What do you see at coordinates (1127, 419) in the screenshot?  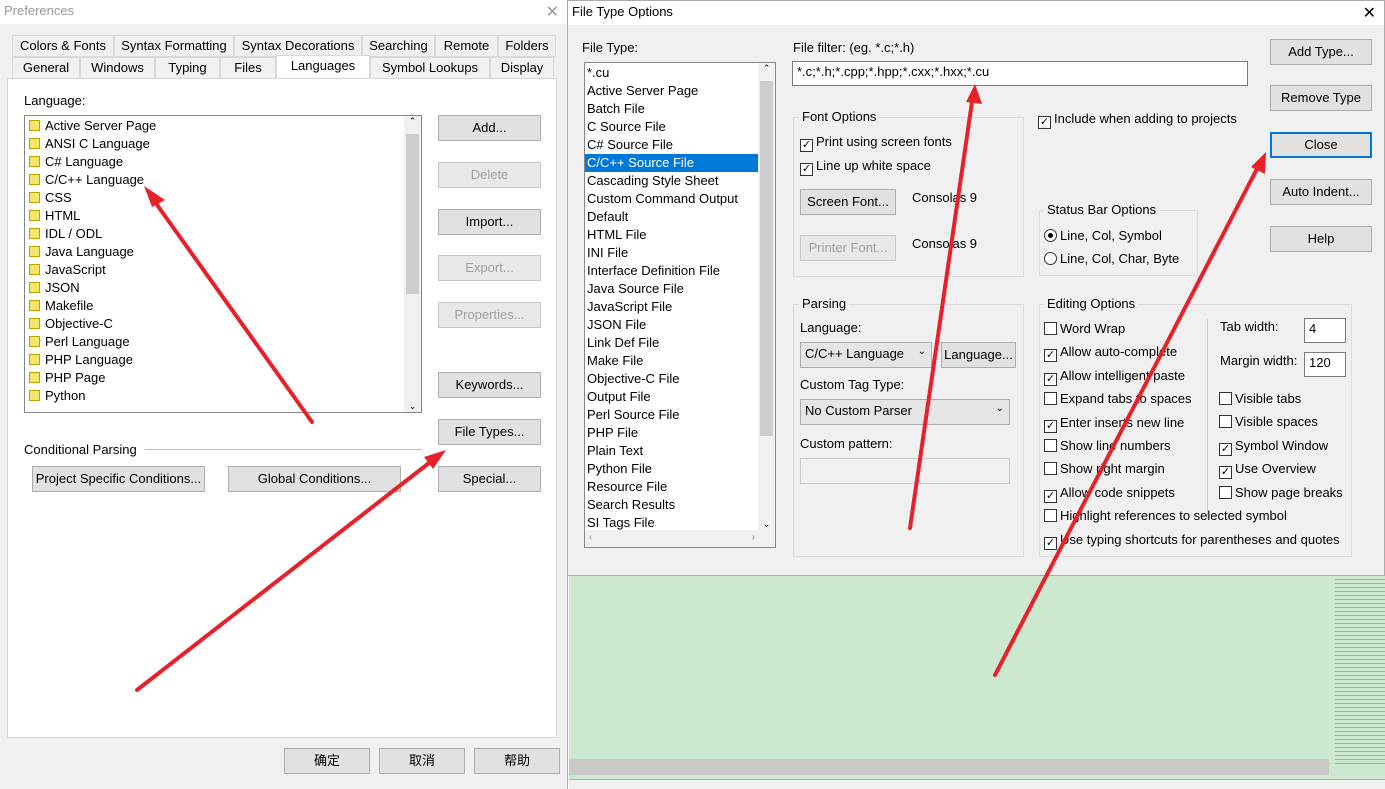 I see `arrow-to-close-button` at bounding box center [1127, 419].